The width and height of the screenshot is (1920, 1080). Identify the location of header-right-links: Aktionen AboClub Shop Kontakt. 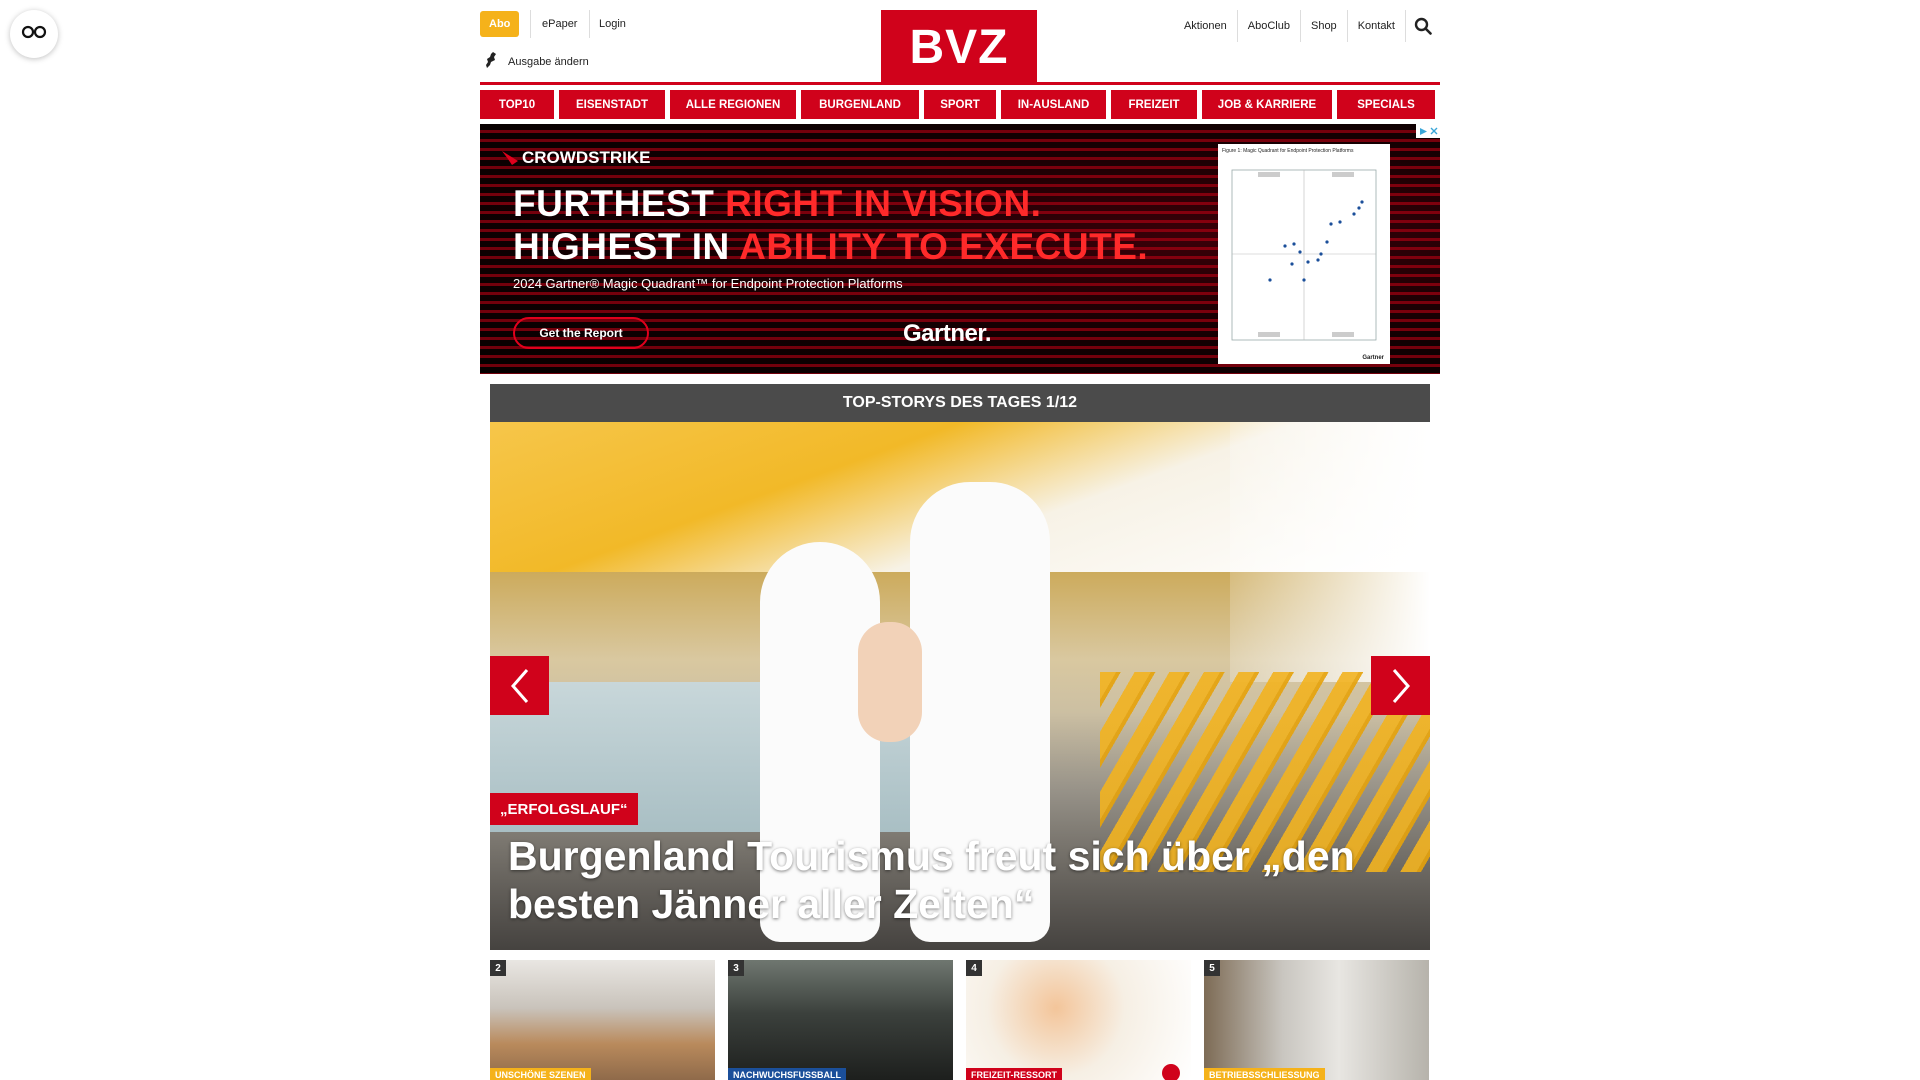
(1307, 26).